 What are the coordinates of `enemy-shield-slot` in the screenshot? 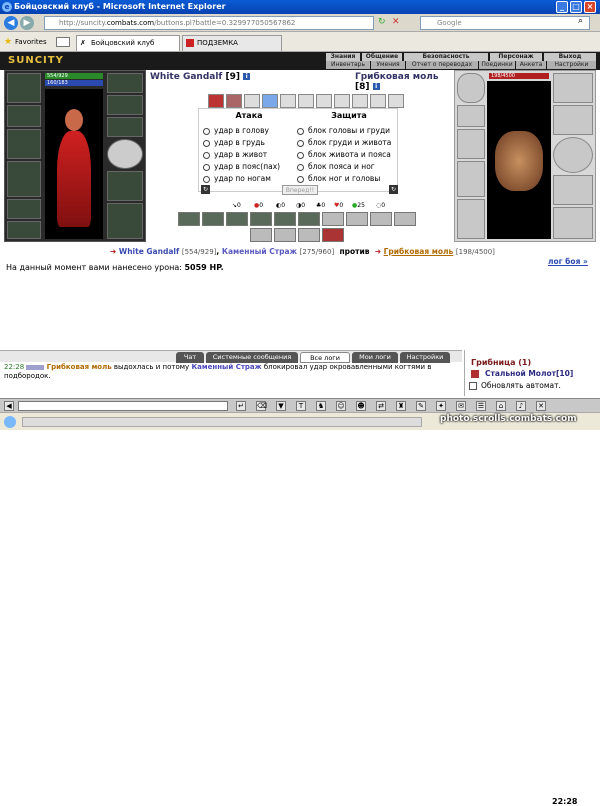 It's located at (573, 155).